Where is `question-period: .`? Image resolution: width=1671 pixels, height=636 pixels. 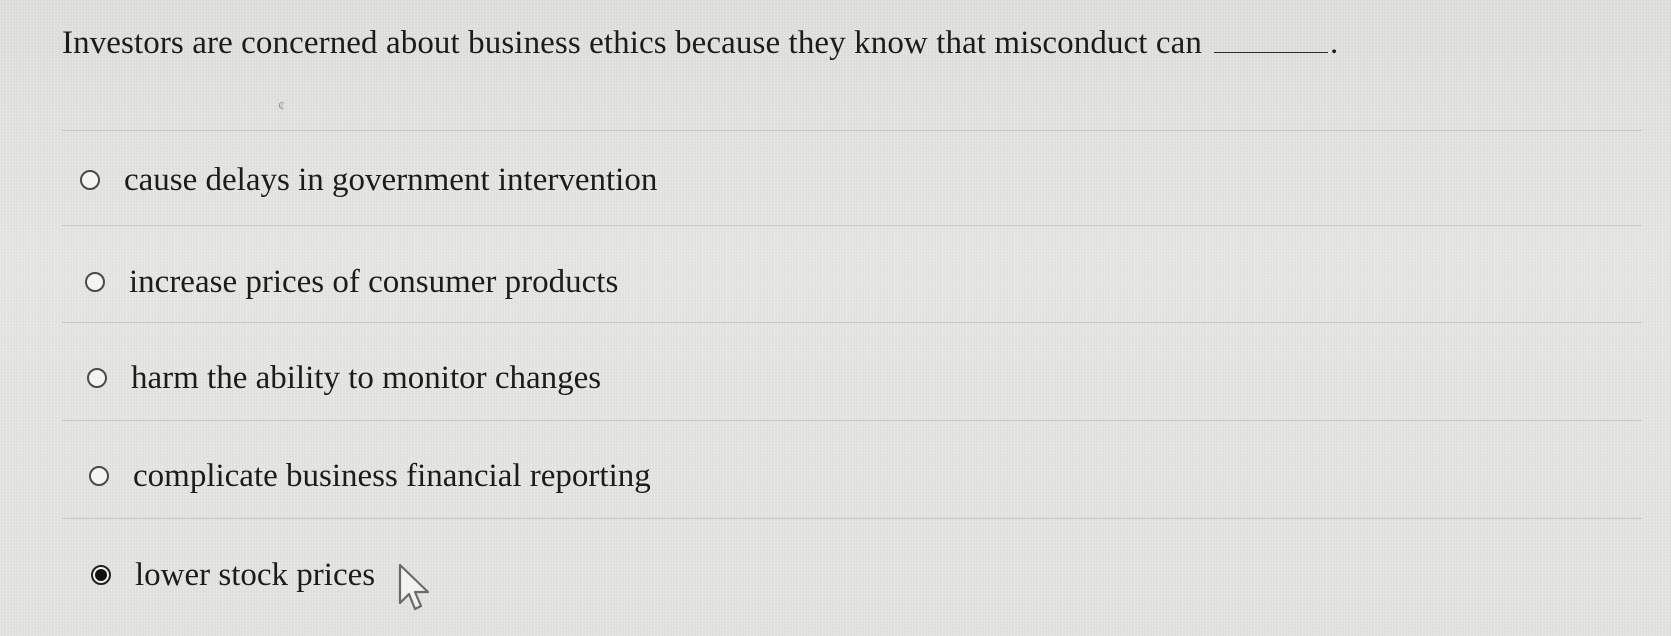 question-period: . is located at coordinates (1334, 43).